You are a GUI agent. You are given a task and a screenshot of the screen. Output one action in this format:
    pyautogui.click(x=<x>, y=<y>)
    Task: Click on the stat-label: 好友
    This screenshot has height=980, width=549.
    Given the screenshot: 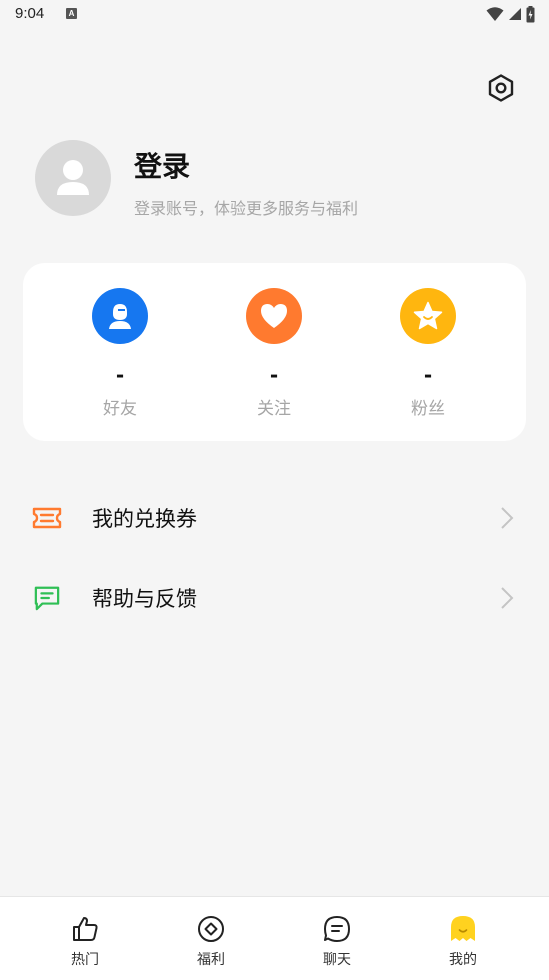 What is the action you would take?
    pyautogui.click(x=120, y=409)
    